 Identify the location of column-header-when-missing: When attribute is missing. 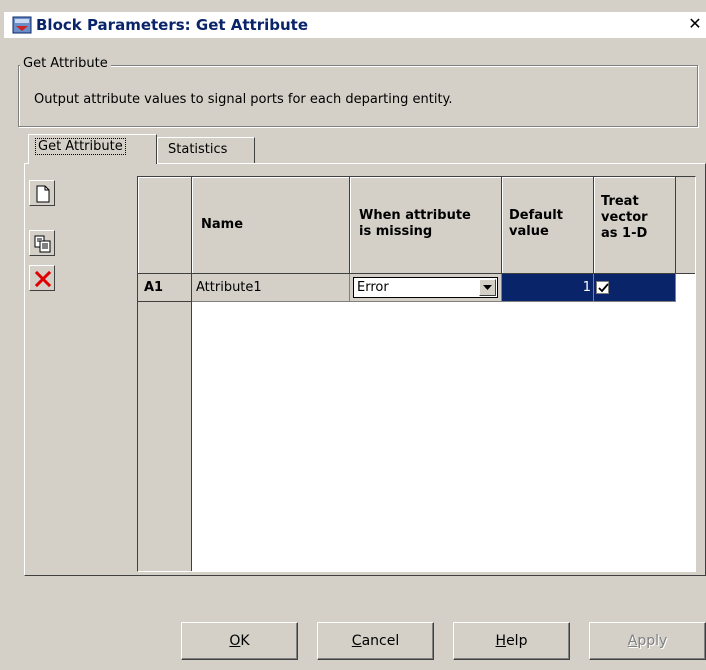
(426, 225).